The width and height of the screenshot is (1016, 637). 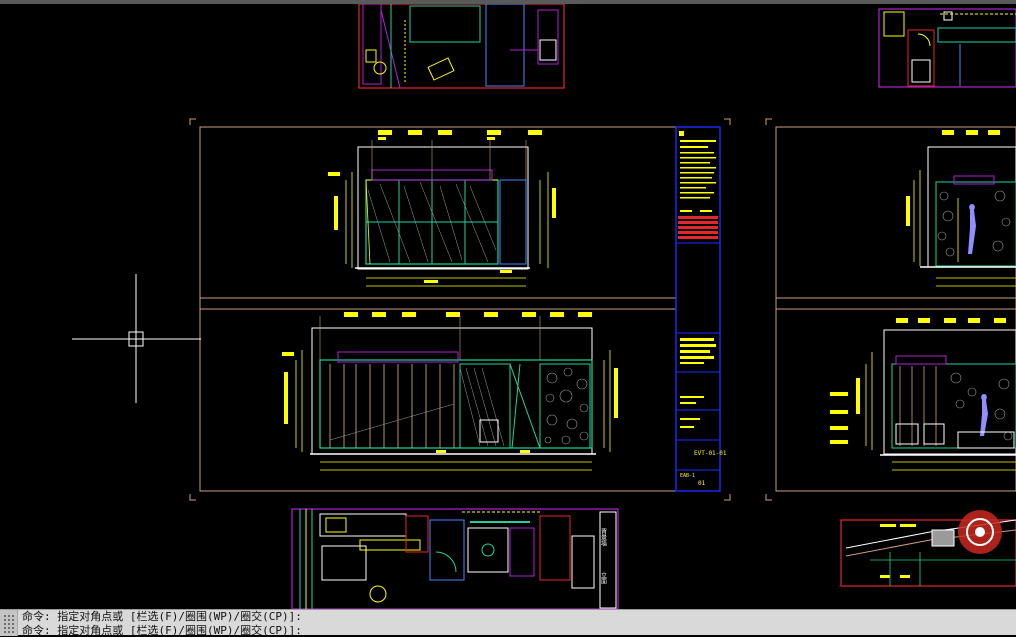 I want to click on command-line-panel: 命令: 指定对角点或 [栏选(F)/圈围(WP)/圈交(CP)], so click(x=508, y=623).